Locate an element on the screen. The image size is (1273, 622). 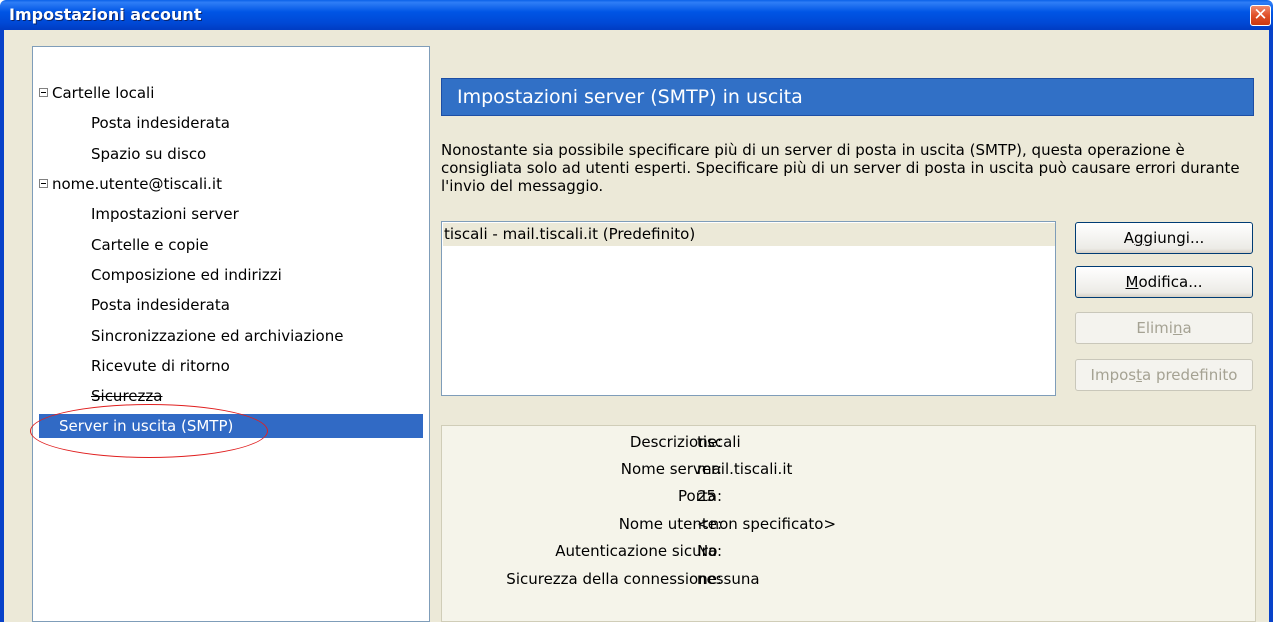
tree-item-label: Cartelle e copie is located at coordinates (150, 245).